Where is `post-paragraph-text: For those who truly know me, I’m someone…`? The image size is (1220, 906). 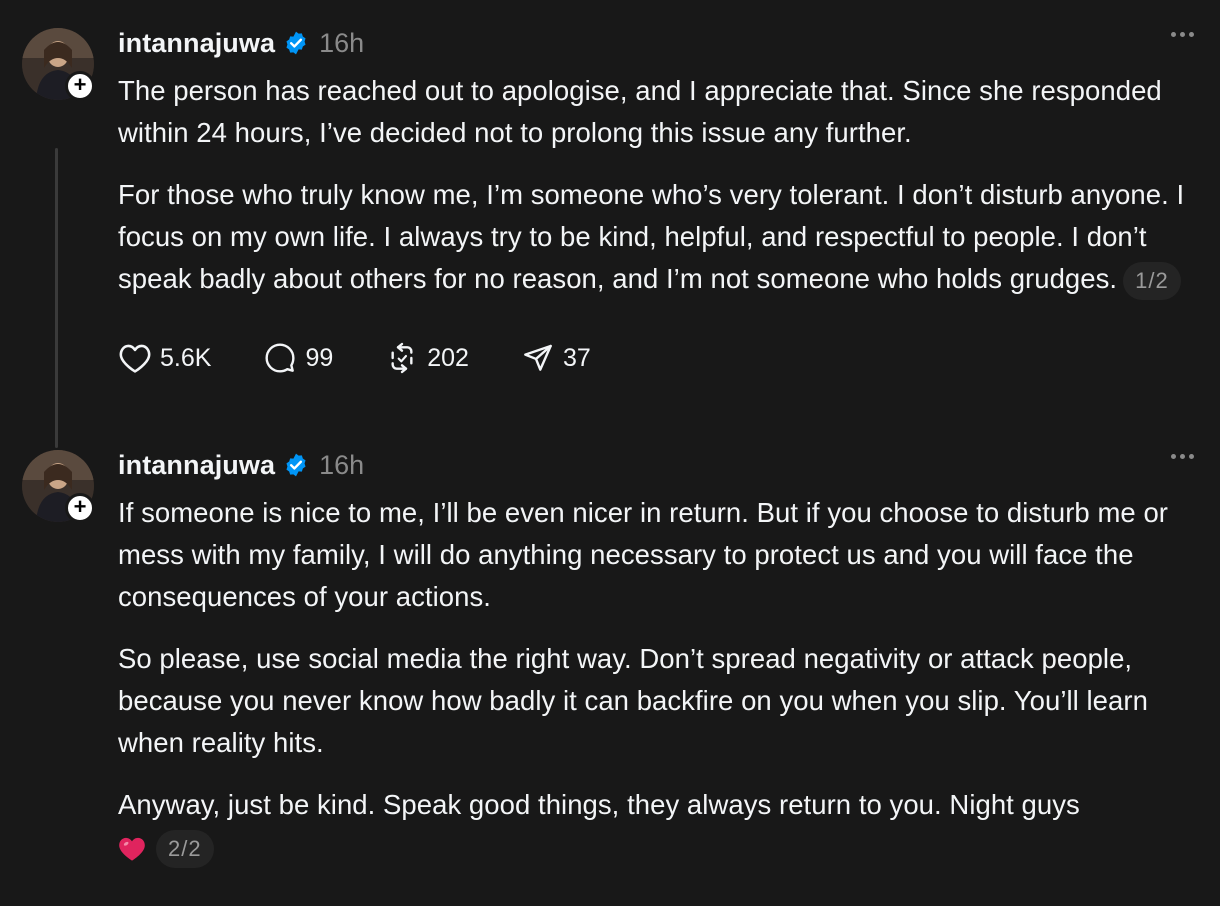 post-paragraph-text: For those who truly know me, I’m someone… is located at coordinates (651, 236).